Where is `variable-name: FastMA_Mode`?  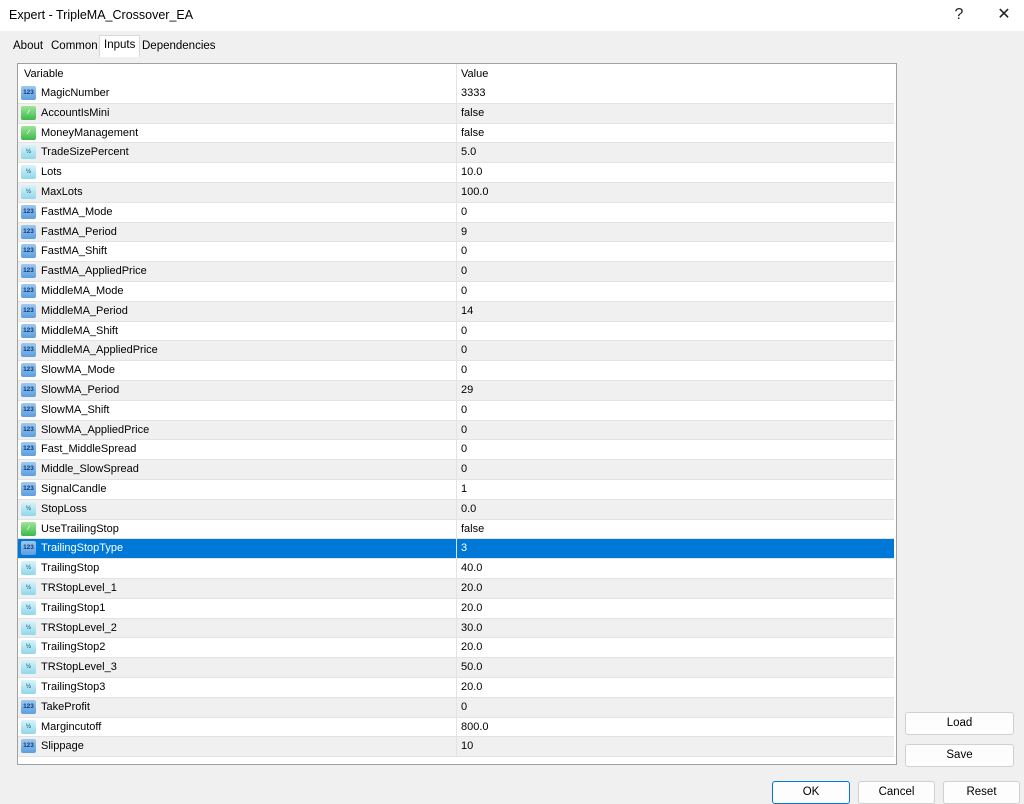
variable-name: FastMA_Mode is located at coordinates (77, 211).